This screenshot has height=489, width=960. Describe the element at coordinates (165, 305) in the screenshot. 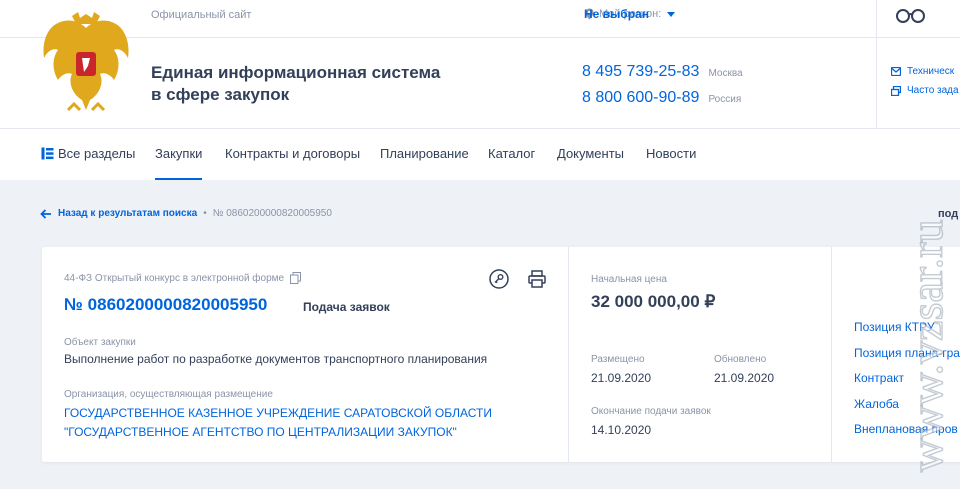

I see `purchase-number: № 0860200000820005950` at that location.